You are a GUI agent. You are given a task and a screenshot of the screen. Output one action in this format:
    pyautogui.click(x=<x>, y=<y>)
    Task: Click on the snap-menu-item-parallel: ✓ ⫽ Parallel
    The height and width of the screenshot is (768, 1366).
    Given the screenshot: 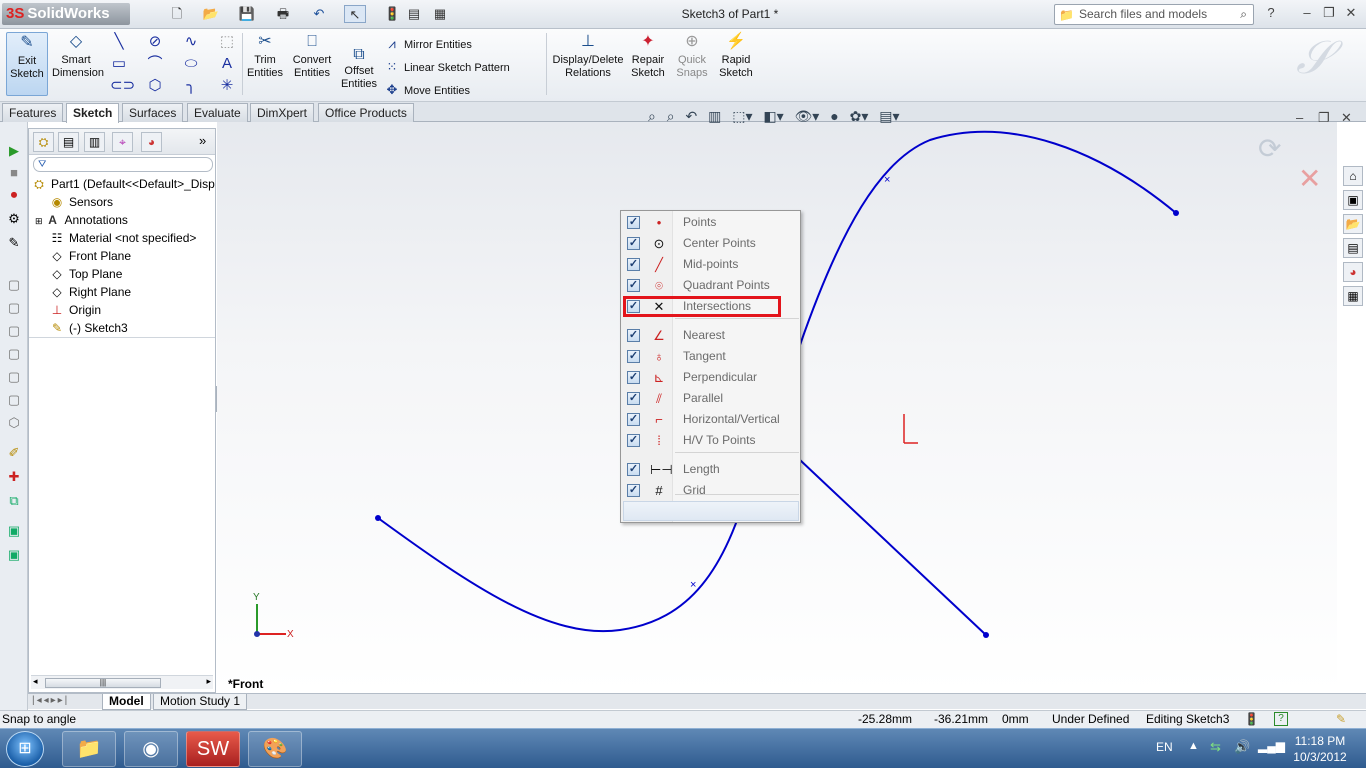 What is the action you would take?
    pyautogui.click(x=710, y=398)
    